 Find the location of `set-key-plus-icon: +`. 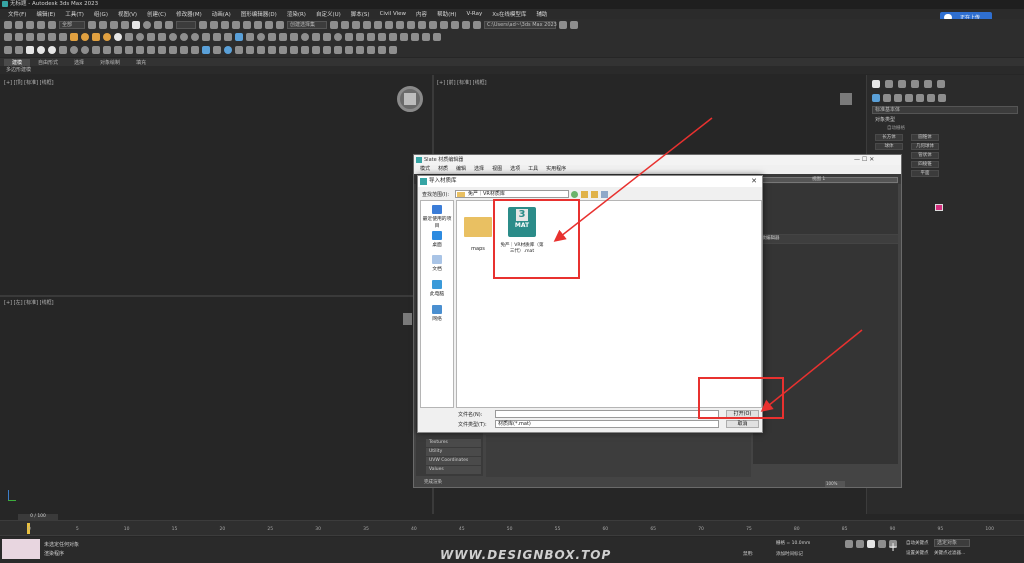

set-key-plus-icon: + is located at coordinates (894, 547).